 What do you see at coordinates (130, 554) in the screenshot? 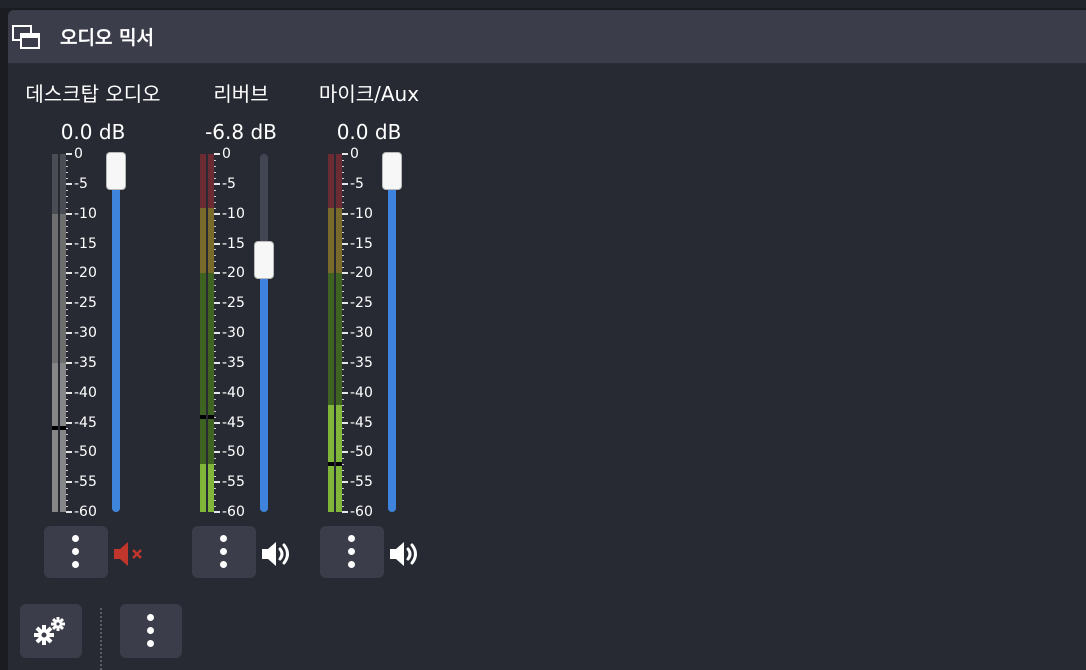
I see `muted-speaker-icon` at bounding box center [130, 554].